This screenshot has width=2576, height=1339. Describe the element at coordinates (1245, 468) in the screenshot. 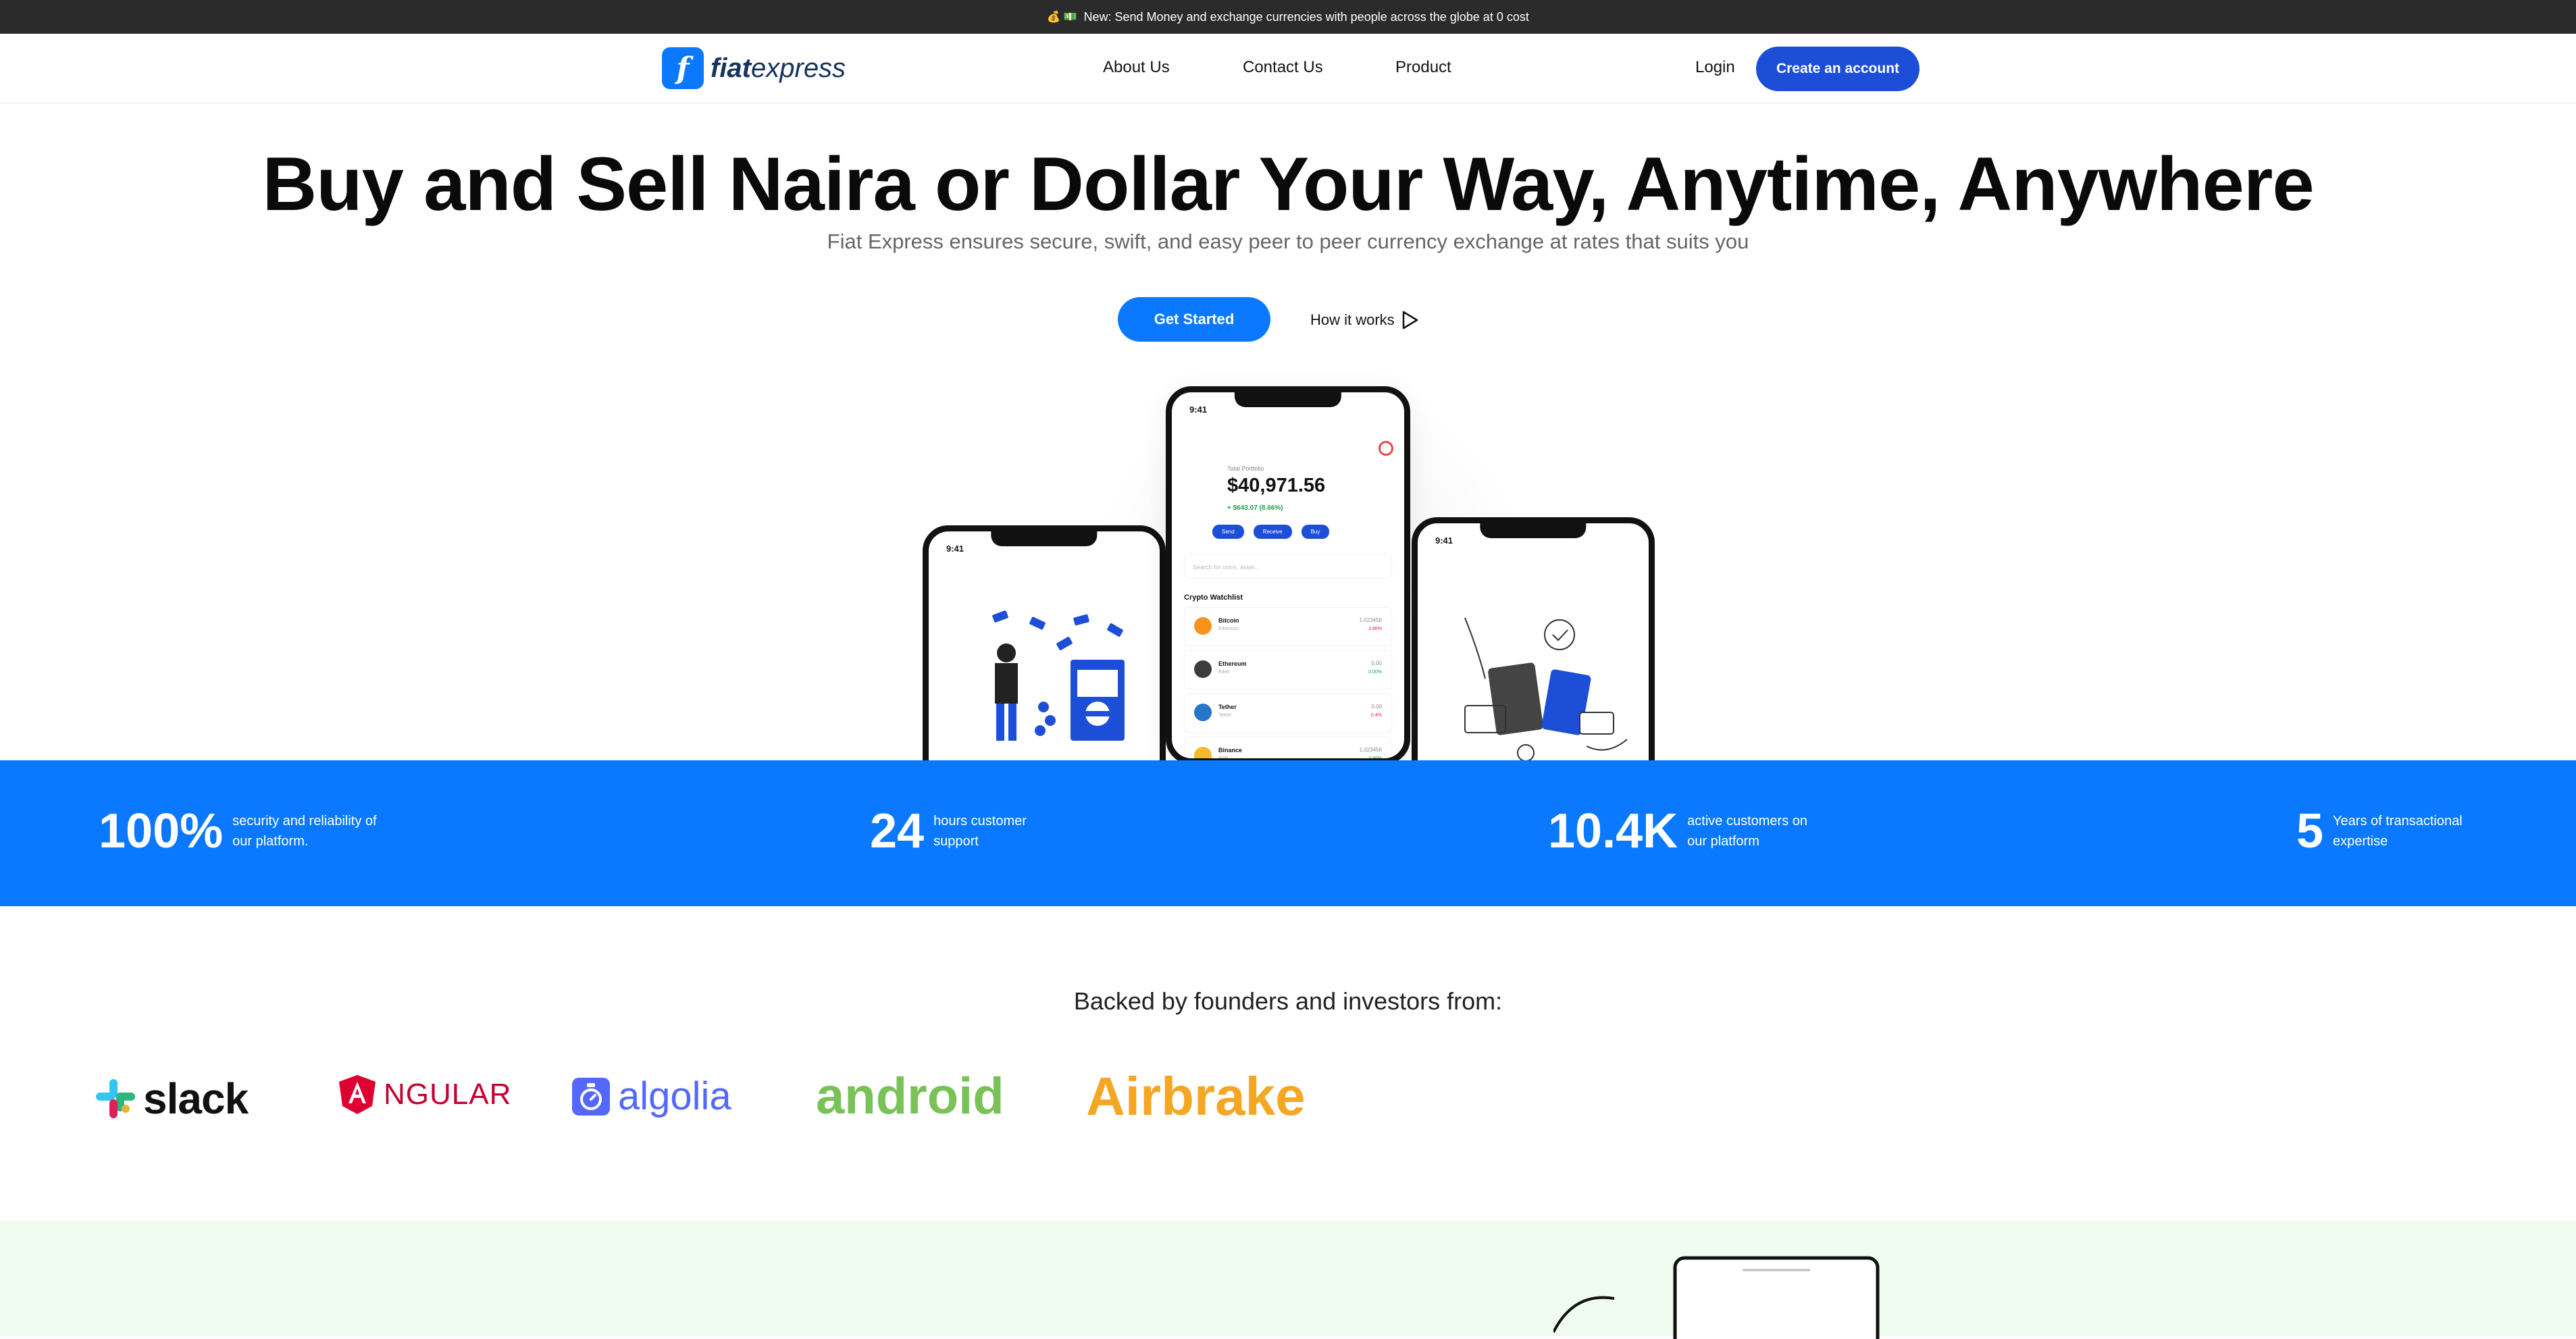

I see `portfolio-label: Total Portfolio` at that location.